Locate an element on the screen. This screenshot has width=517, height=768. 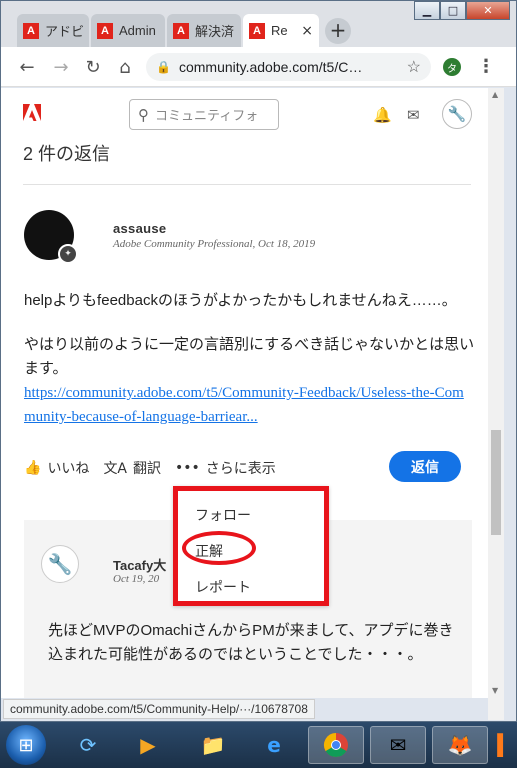
internet-explorer-icon: e is located at coordinates (274, 745).